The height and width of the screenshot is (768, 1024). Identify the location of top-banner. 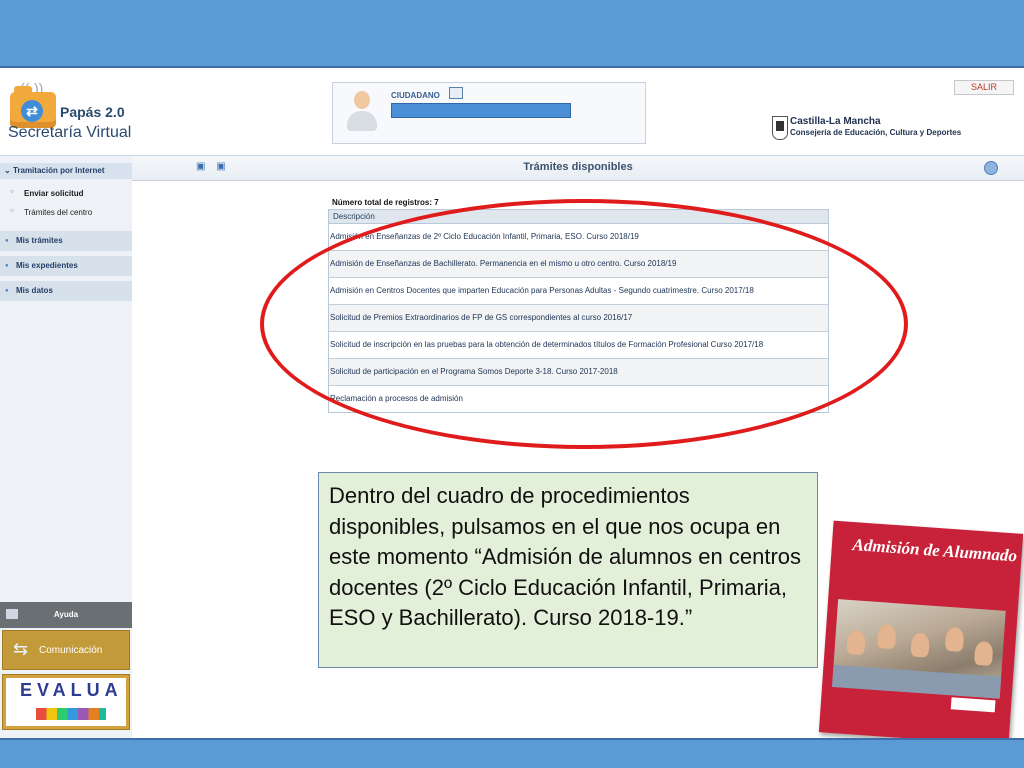
(512, 34).